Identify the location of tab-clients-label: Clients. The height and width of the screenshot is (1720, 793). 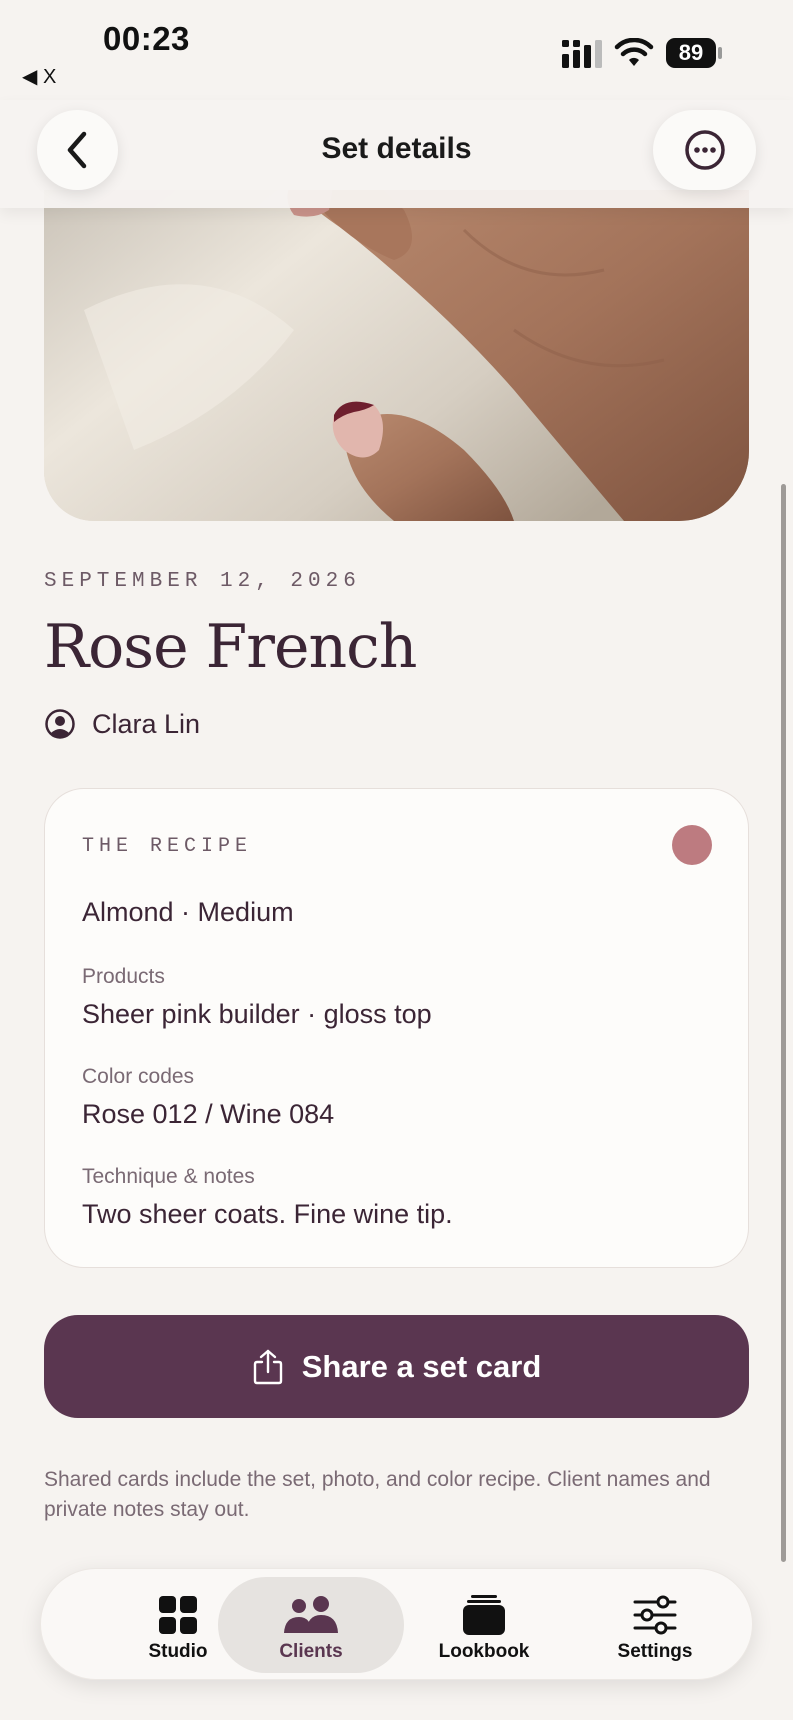
(311, 1651).